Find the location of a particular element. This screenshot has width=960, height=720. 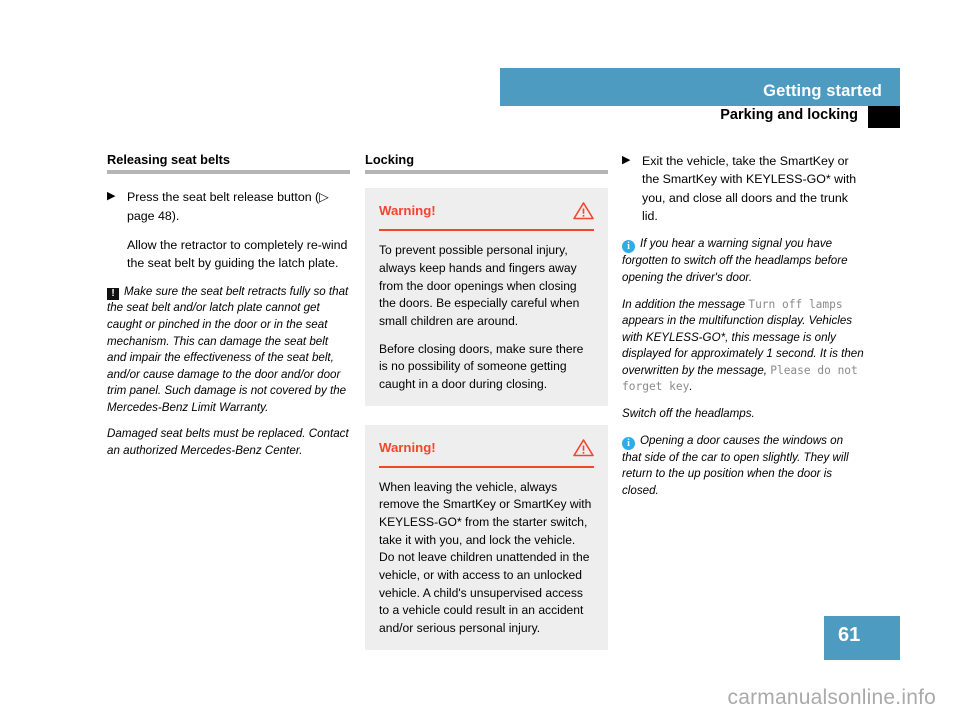

warning-box-1-title: Warning! is located at coordinates (407, 211).